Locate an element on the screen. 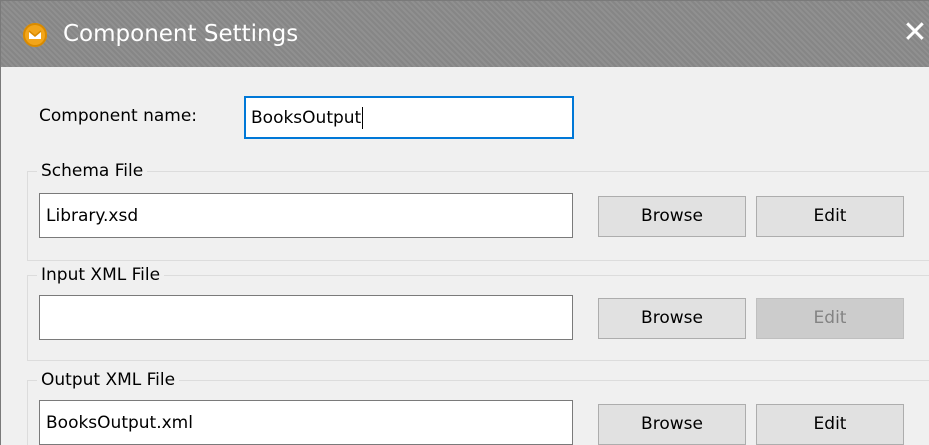 This screenshot has height=445, width=929. component-name-input: BooksOutput is located at coordinates (409, 117).